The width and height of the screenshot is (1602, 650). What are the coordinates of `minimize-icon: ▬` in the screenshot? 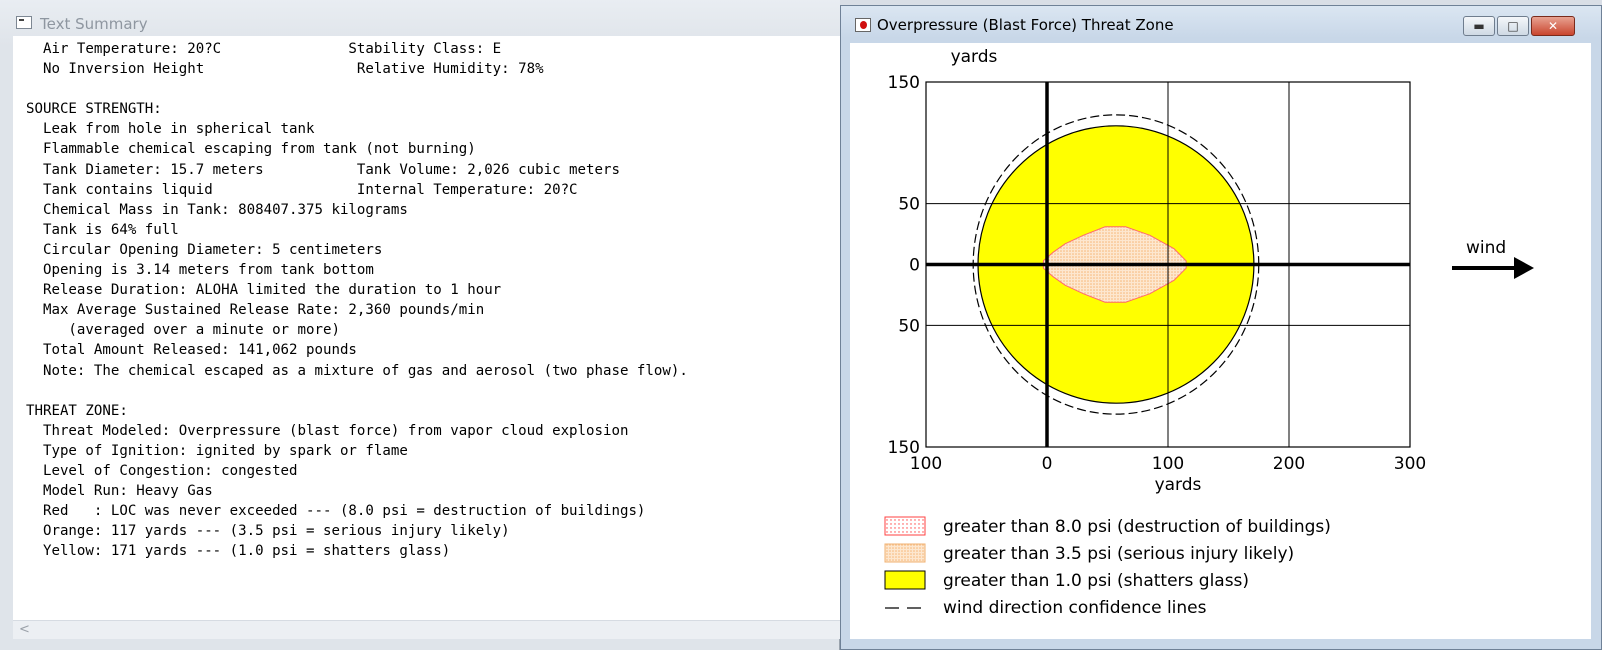 It's located at (1479, 26).